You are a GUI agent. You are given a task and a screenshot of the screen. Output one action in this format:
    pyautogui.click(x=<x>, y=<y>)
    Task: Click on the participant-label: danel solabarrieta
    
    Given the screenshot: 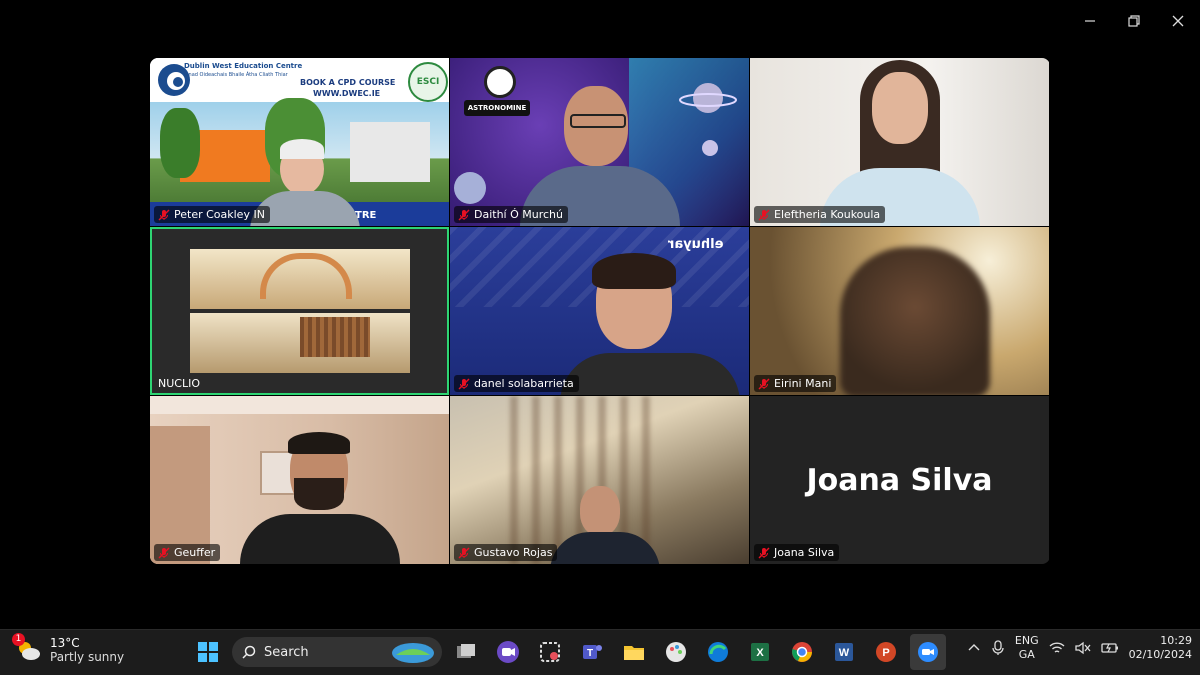 What is the action you would take?
    pyautogui.click(x=516, y=383)
    